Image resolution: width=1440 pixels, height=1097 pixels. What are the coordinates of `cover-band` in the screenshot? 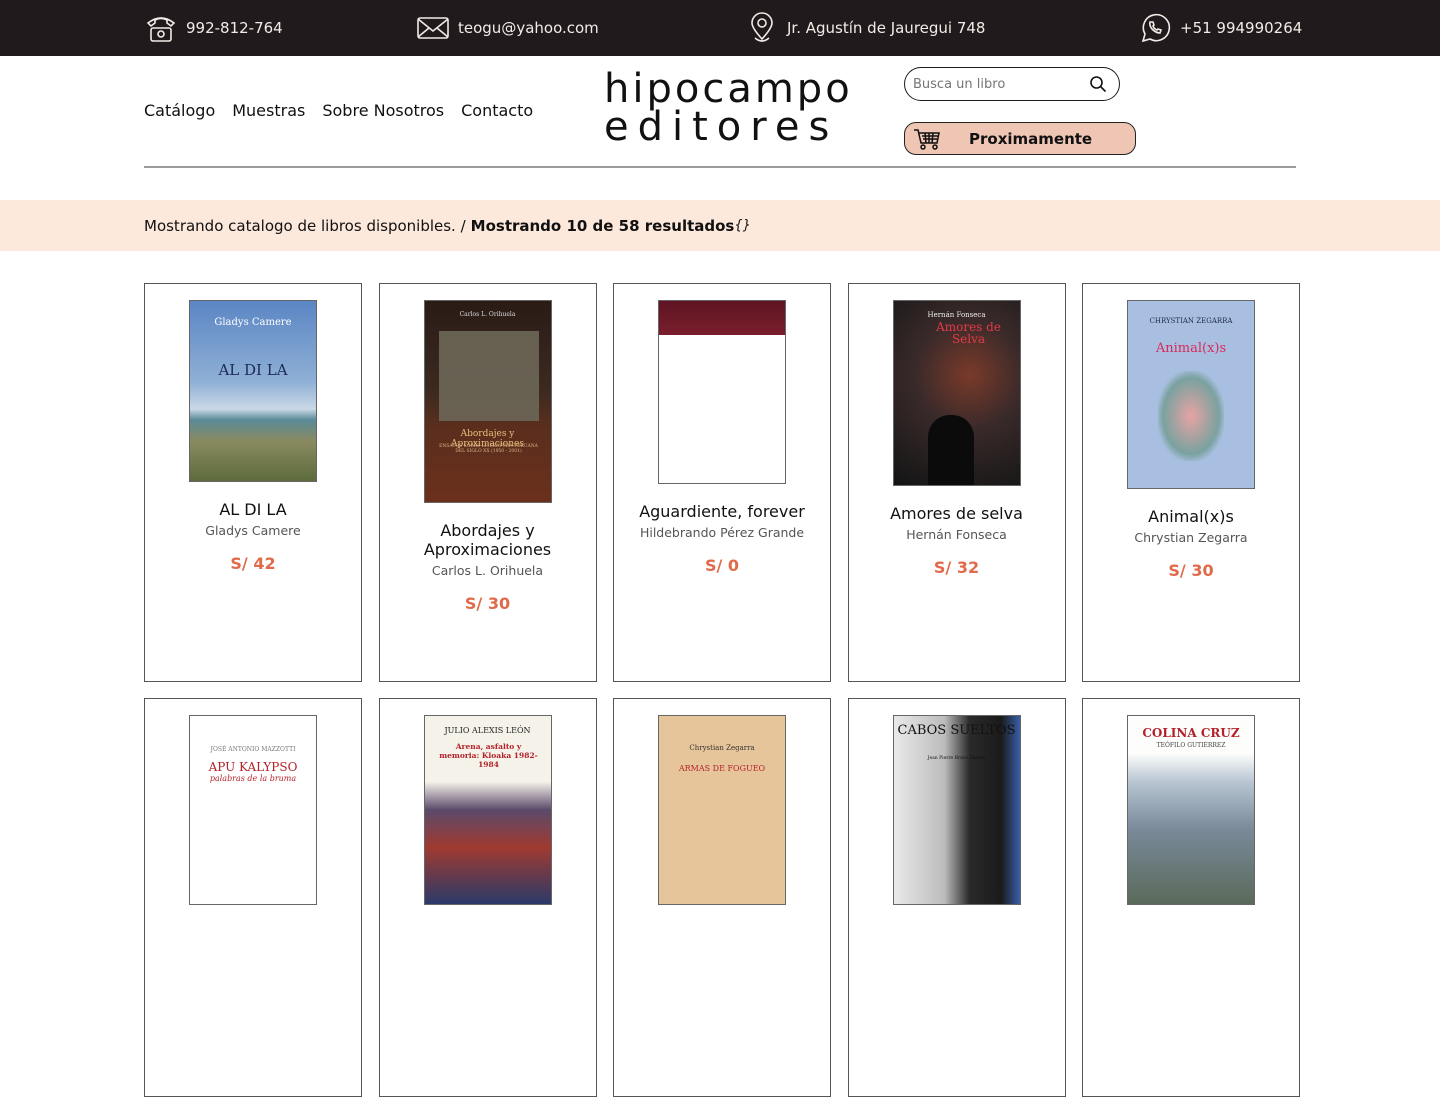 It's located at (722, 318).